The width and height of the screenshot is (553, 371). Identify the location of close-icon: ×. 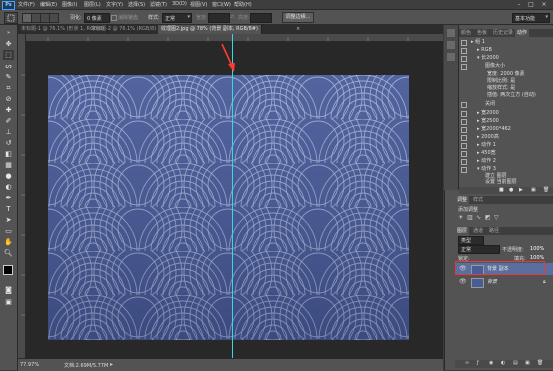
(544, 4).